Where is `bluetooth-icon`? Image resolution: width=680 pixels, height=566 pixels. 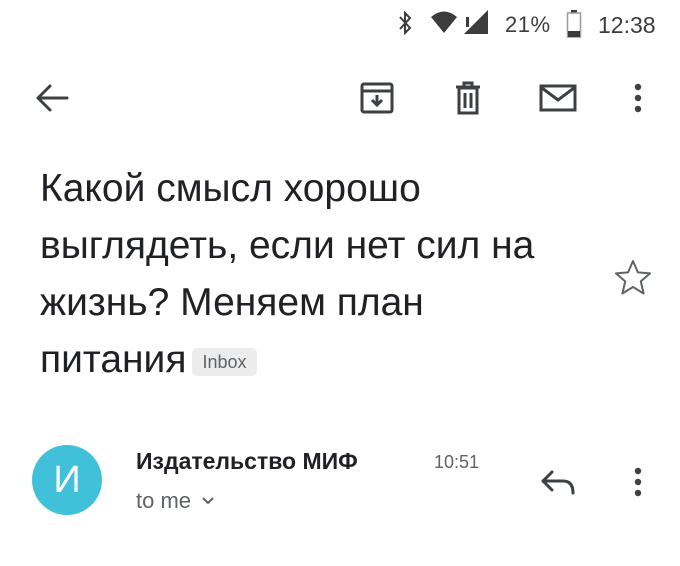 bluetooth-icon is located at coordinates (405, 23).